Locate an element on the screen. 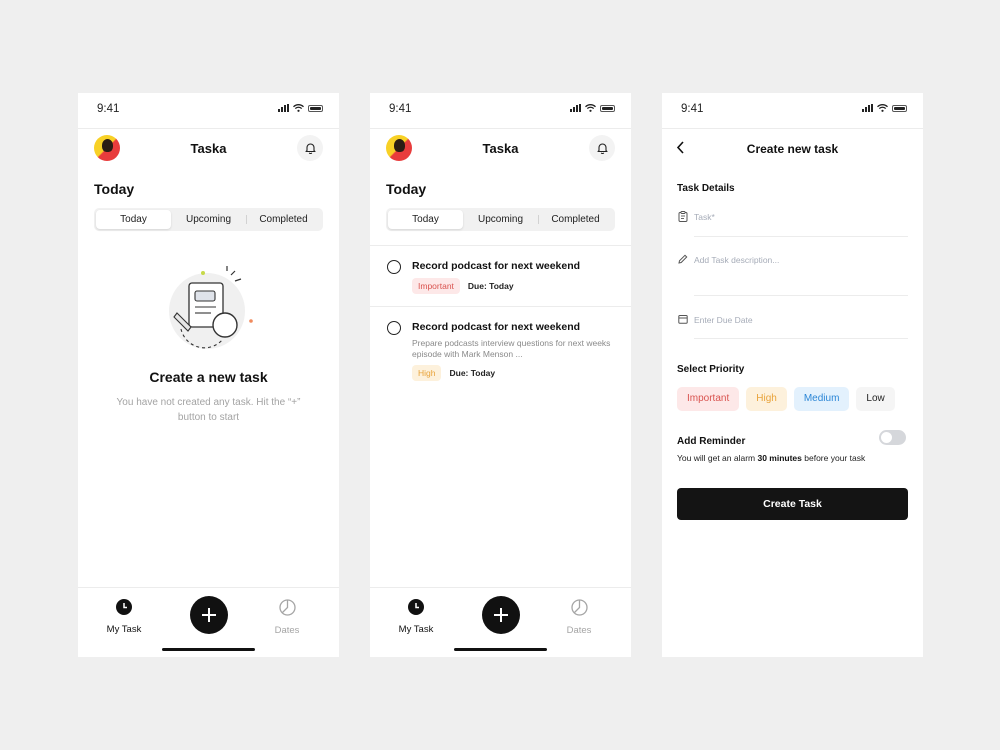 This screenshot has width=1000, height=750. clipboard-icon is located at coordinates (683, 216).